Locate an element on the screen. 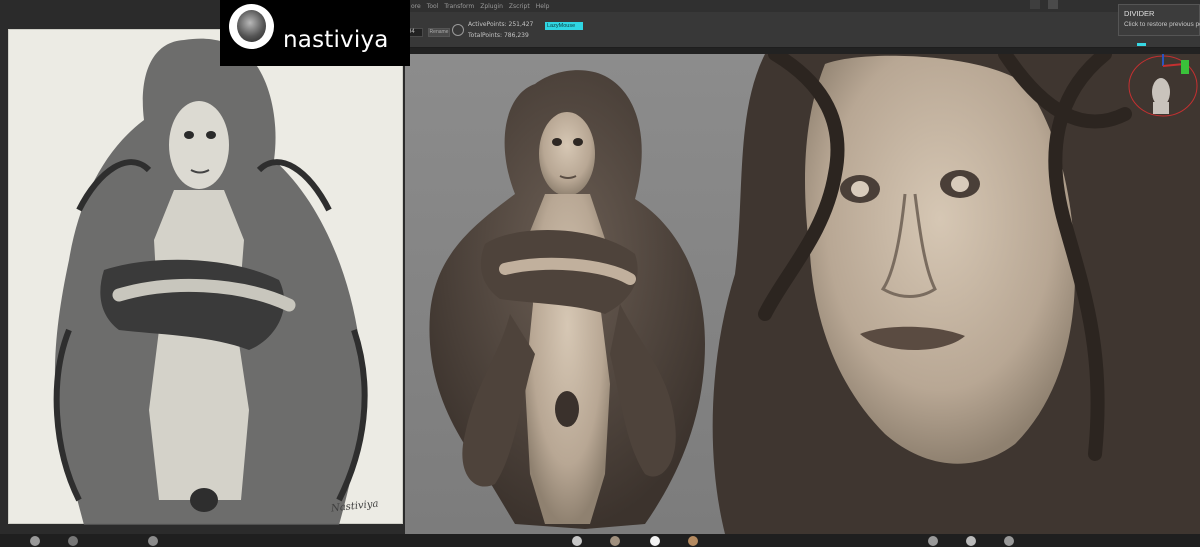  total-points-readout: TotalPoints: 786,239 is located at coordinates (498, 35).